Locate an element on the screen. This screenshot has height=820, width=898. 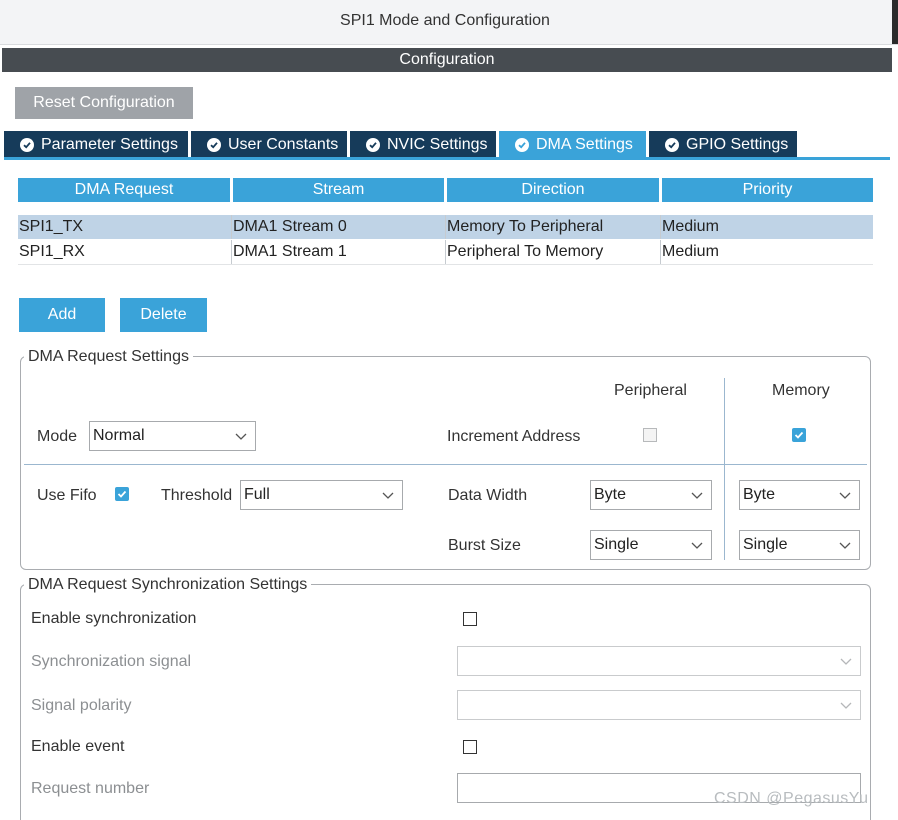
burst-size-peripheral-select: Single is located at coordinates (651, 545).